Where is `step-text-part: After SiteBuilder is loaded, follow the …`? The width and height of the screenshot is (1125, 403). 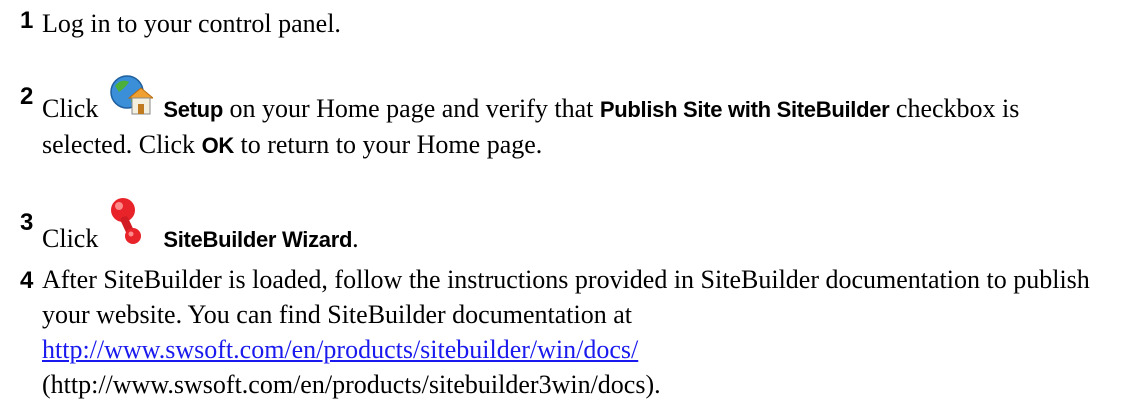 step-text-part: After SiteBuilder is loaded, follow the … is located at coordinates (566, 297).